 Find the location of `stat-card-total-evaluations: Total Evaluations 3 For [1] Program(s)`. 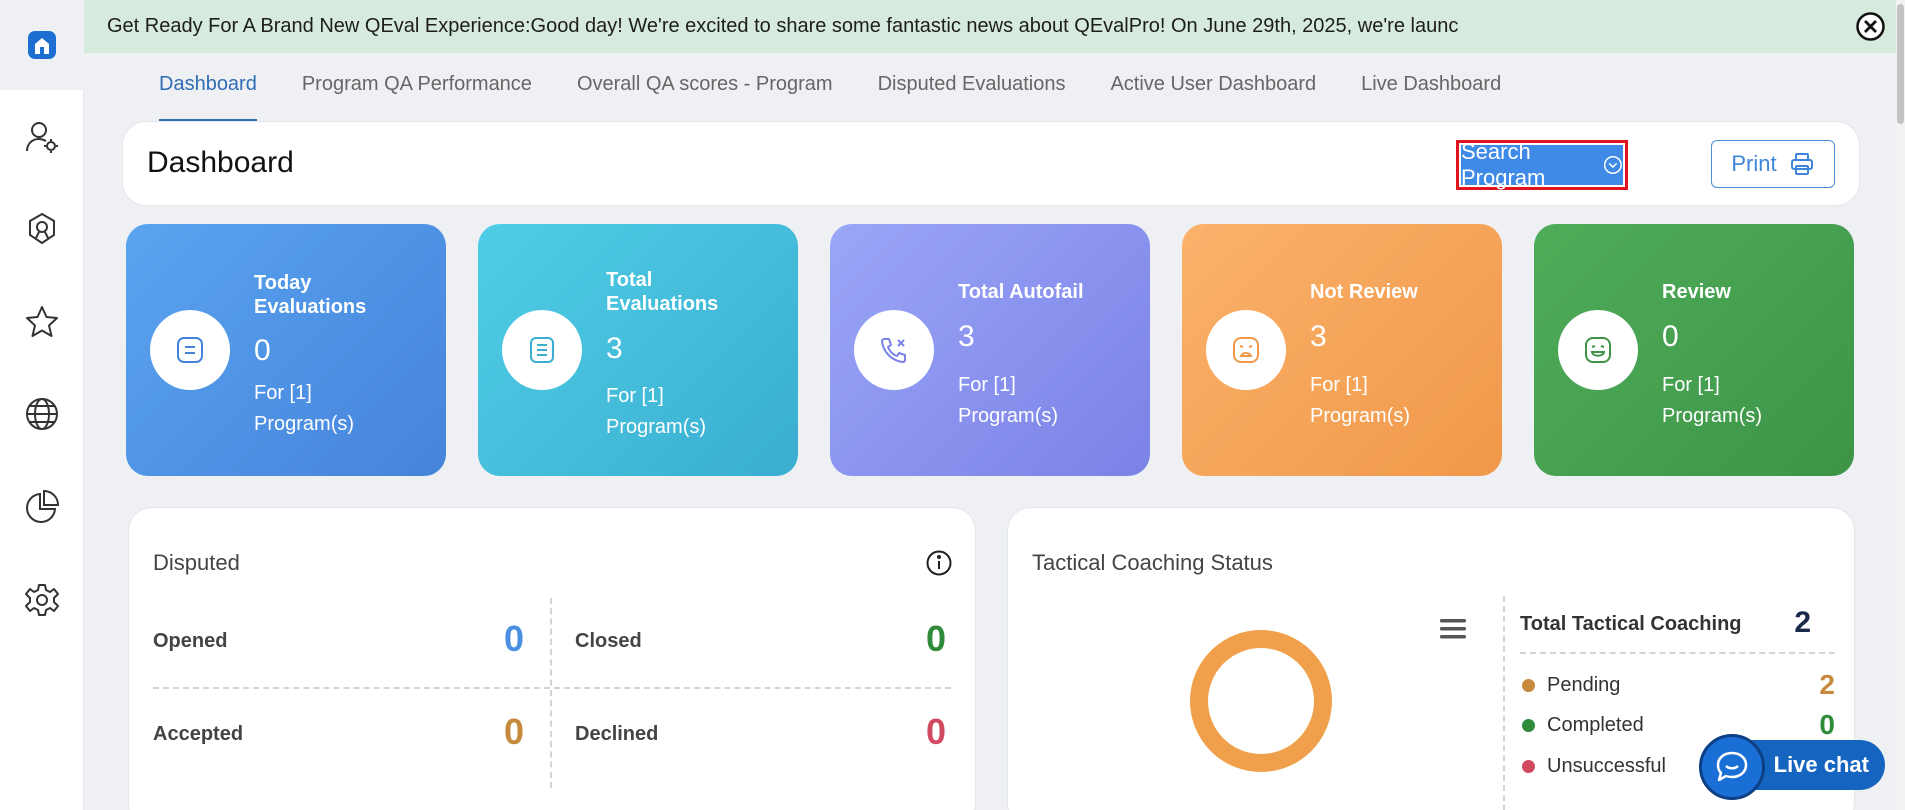

stat-card-total-evaluations: Total Evaluations 3 For [1] Program(s) is located at coordinates (638, 350).